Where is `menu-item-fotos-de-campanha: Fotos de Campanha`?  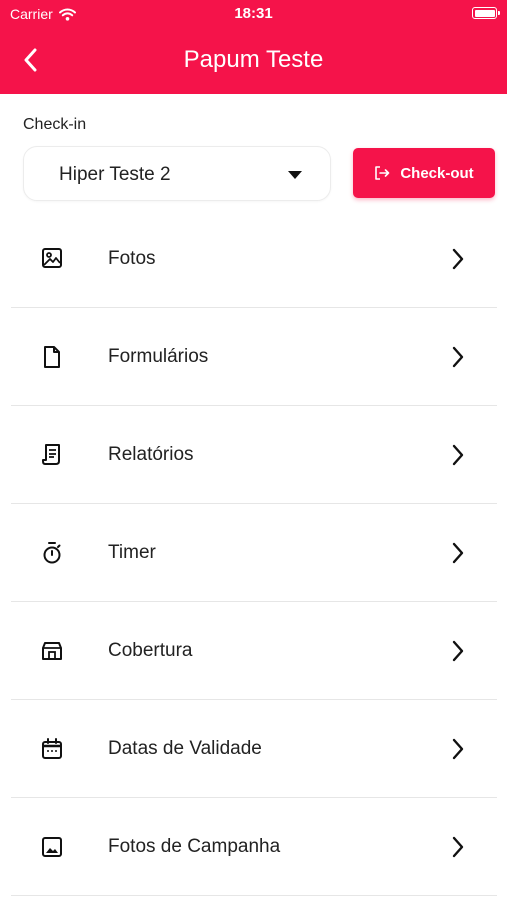 menu-item-fotos-de-campanha: Fotos de Campanha is located at coordinates (254, 847).